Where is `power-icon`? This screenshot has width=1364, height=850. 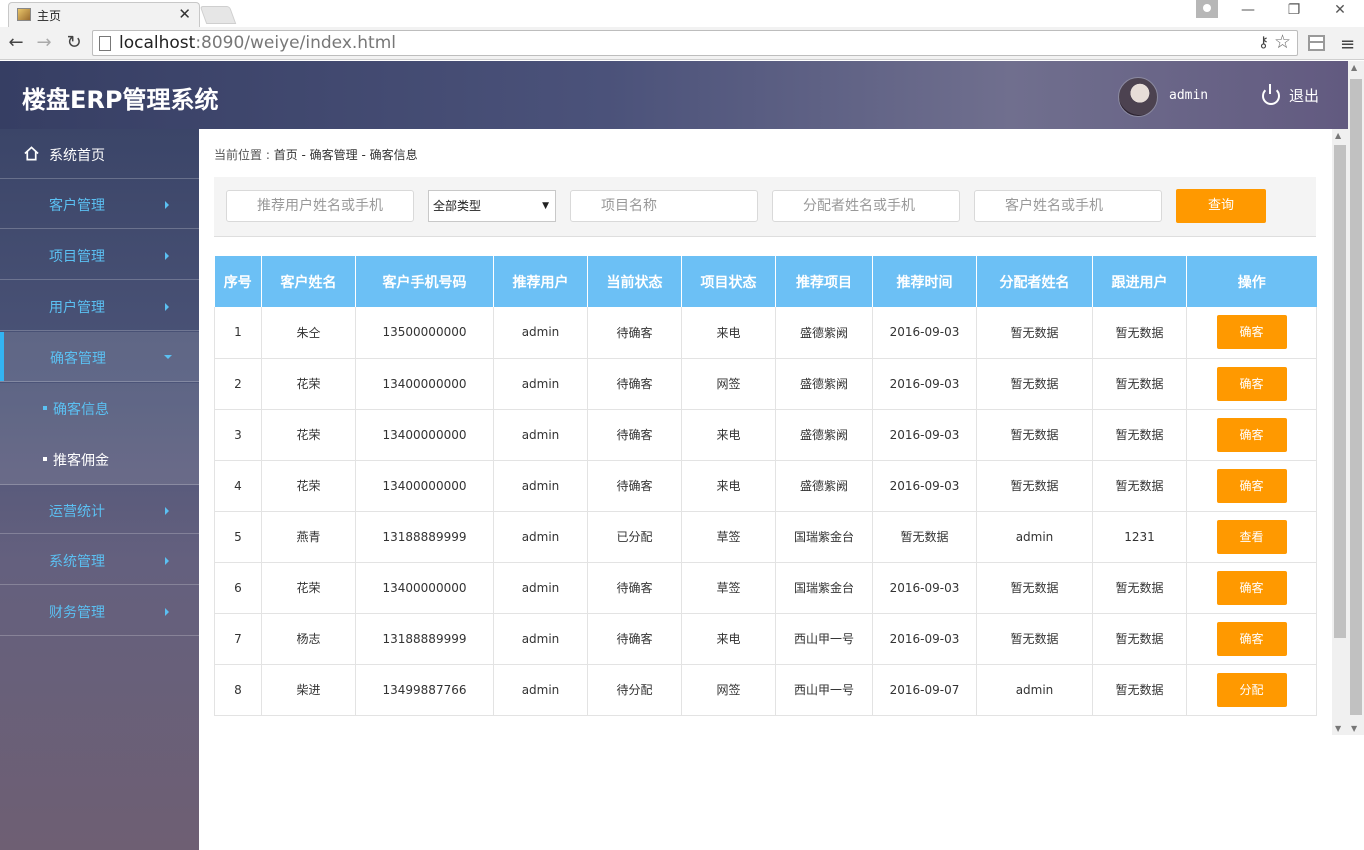 power-icon is located at coordinates (1271, 94).